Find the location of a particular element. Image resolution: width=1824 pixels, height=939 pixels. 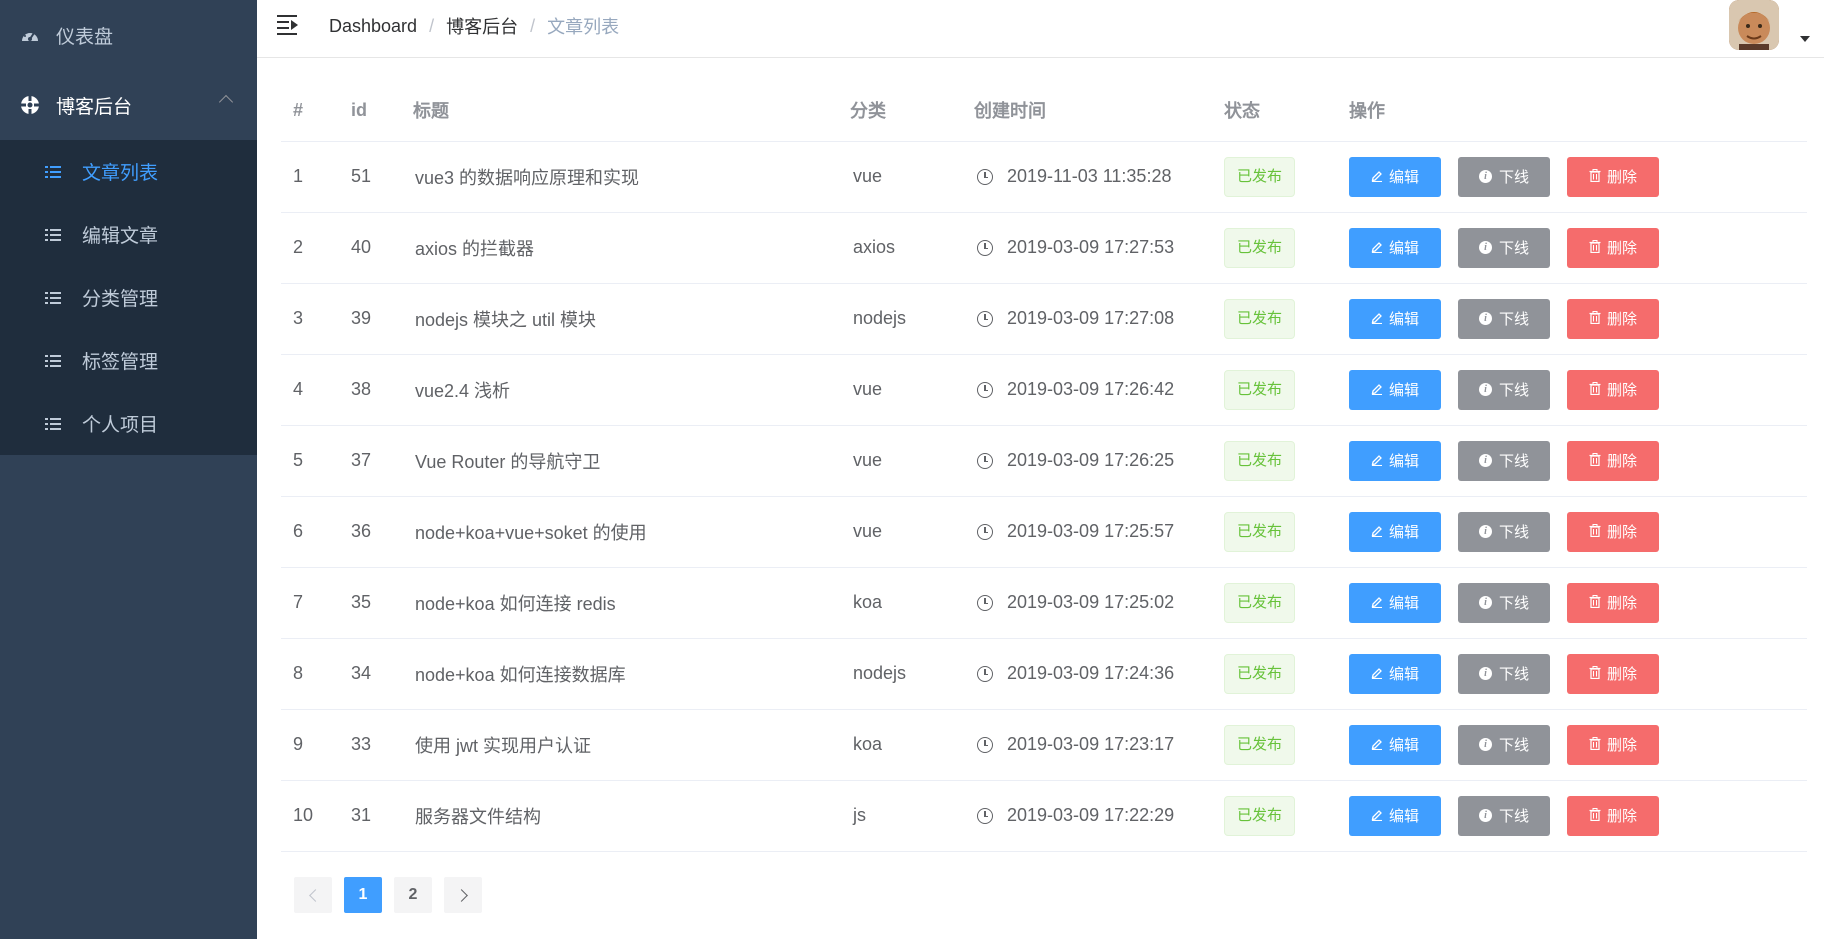

breadcrumb-dashboard: Dashboard is located at coordinates (373, 26).